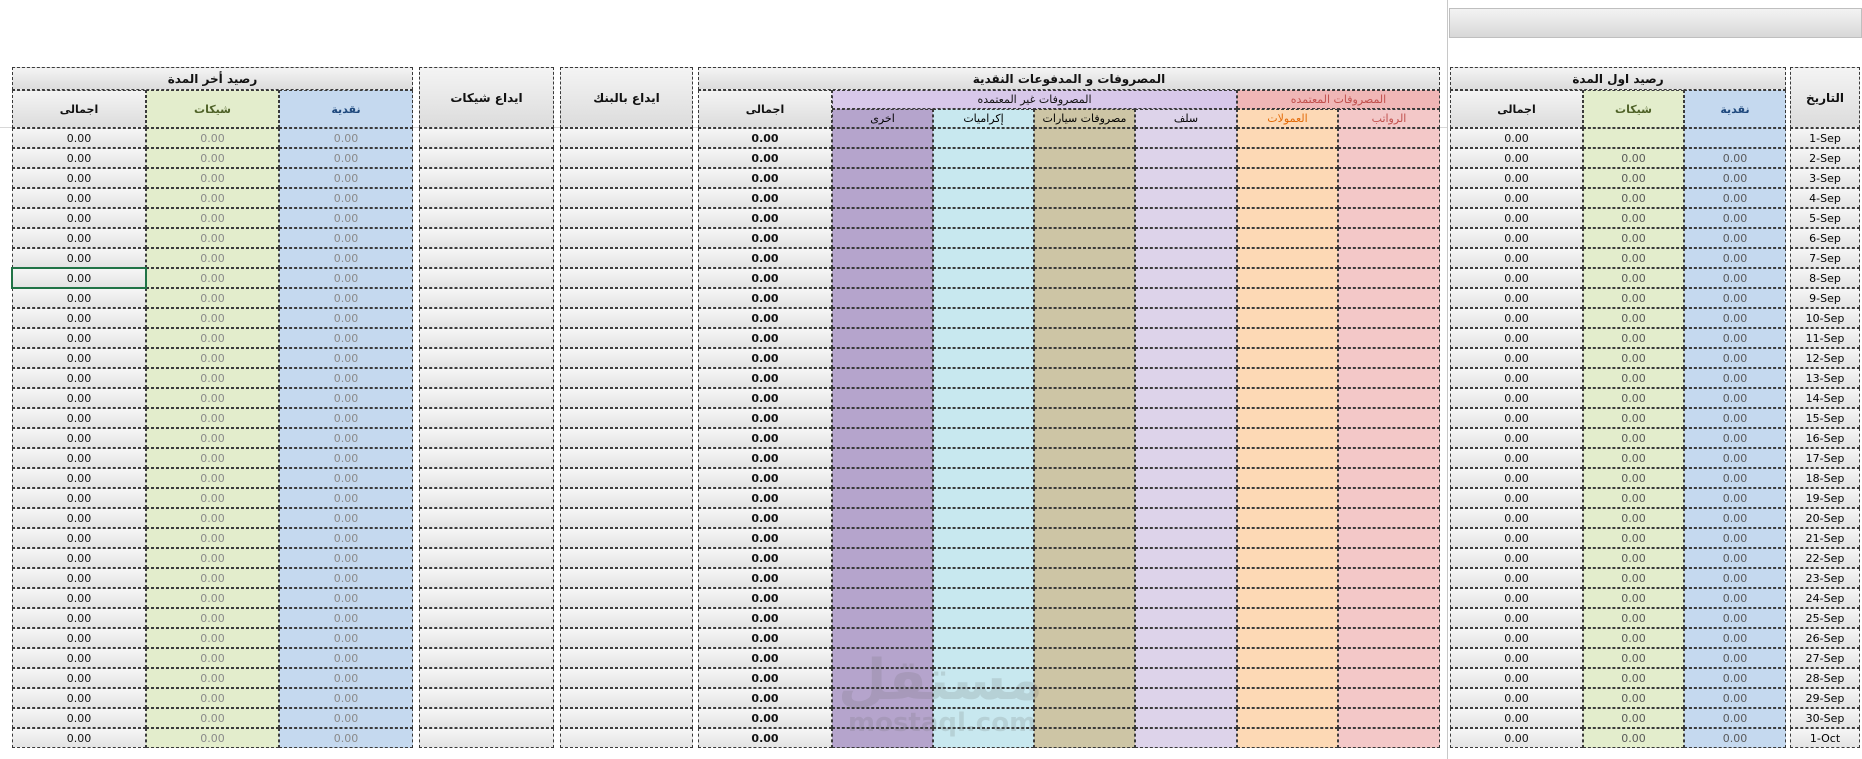 This screenshot has height=759, width=1862. I want to click on date-cell: 25-Sep, so click(1825, 618).